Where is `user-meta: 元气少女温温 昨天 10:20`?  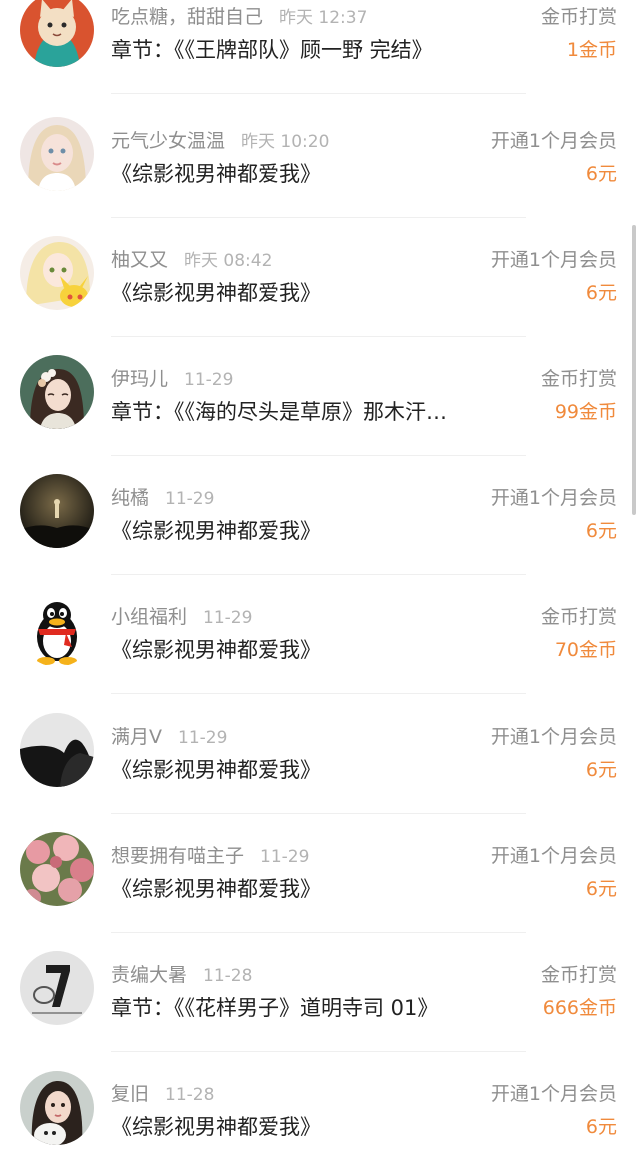 user-meta: 元气少女温温 昨天 10:20 is located at coordinates (220, 141).